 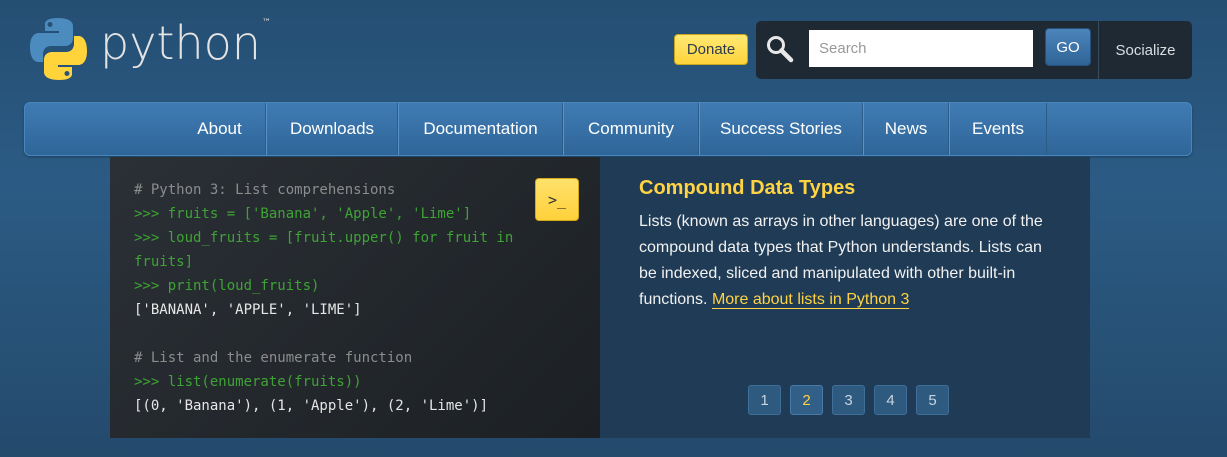 I want to click on nav-item-documentation: Documentation, so click(x=480, y=129).